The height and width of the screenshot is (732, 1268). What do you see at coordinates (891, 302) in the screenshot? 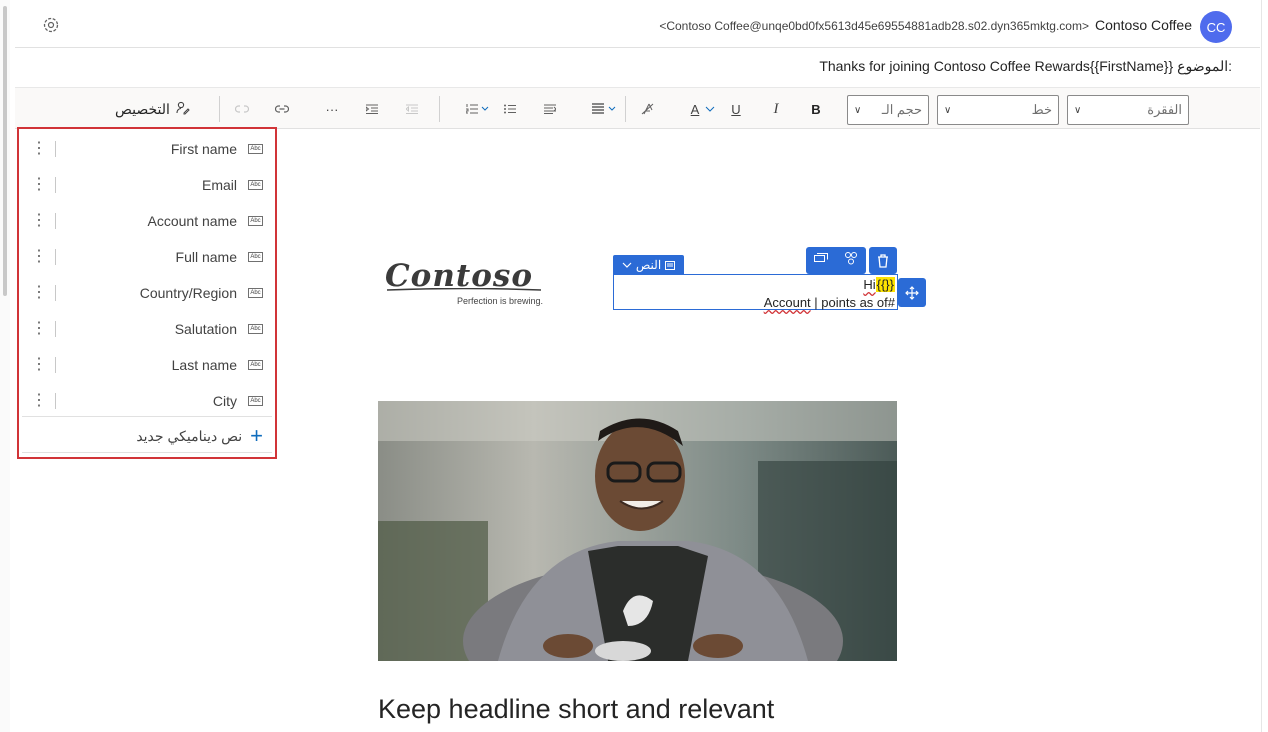
I see `hash-text: #` at bounding box center [891, 302].